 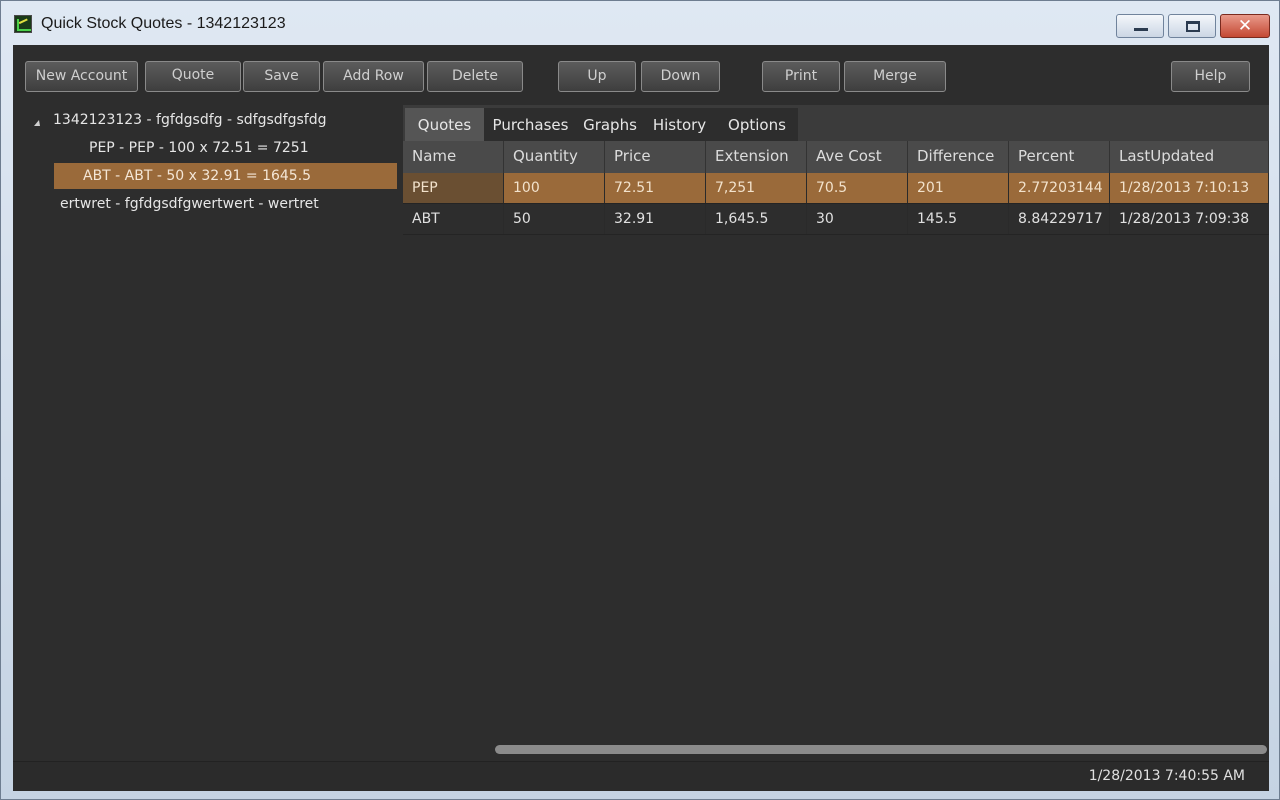 I want to click on up-button: Up, so click(x=597, y=76).